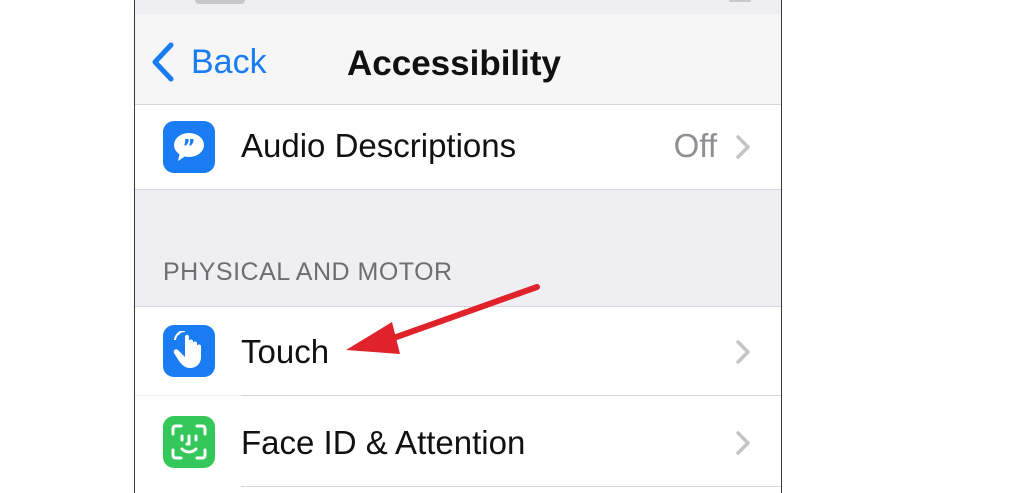  I want to click on face-id-icon, so click(189, 442).